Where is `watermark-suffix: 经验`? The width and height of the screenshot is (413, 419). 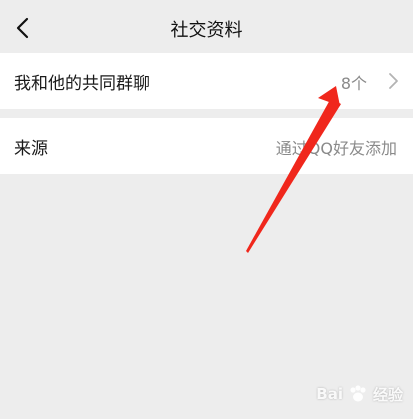 watermark-suffix: 经验 is located at coordinates (387, 394).